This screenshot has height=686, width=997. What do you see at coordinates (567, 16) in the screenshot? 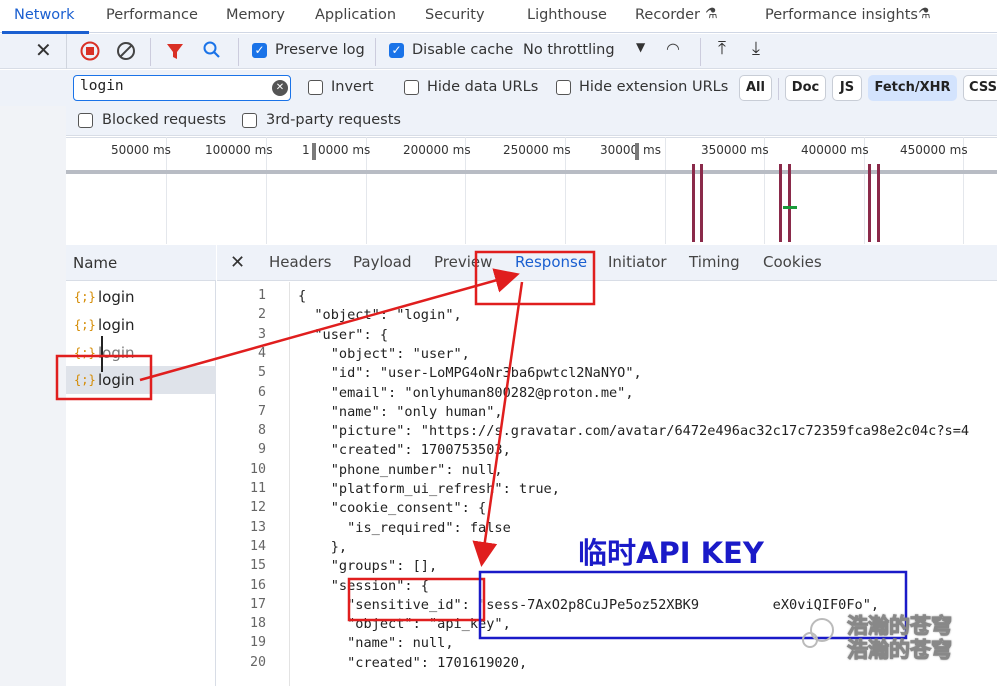
I see `tab-lighthouse: Lighthouse` at bounding box center [567, 16].